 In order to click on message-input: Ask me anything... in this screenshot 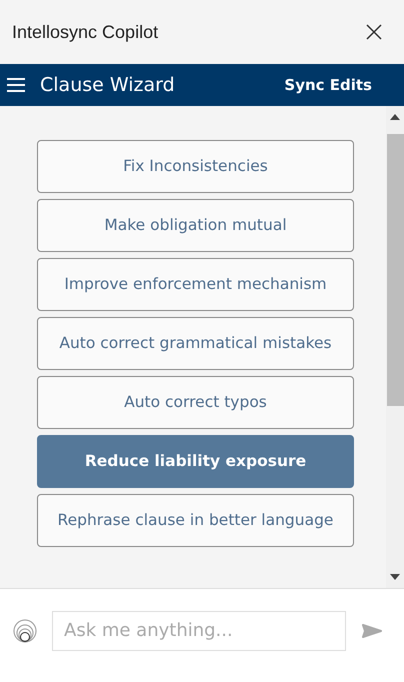, I will do `click(199, 630)`.